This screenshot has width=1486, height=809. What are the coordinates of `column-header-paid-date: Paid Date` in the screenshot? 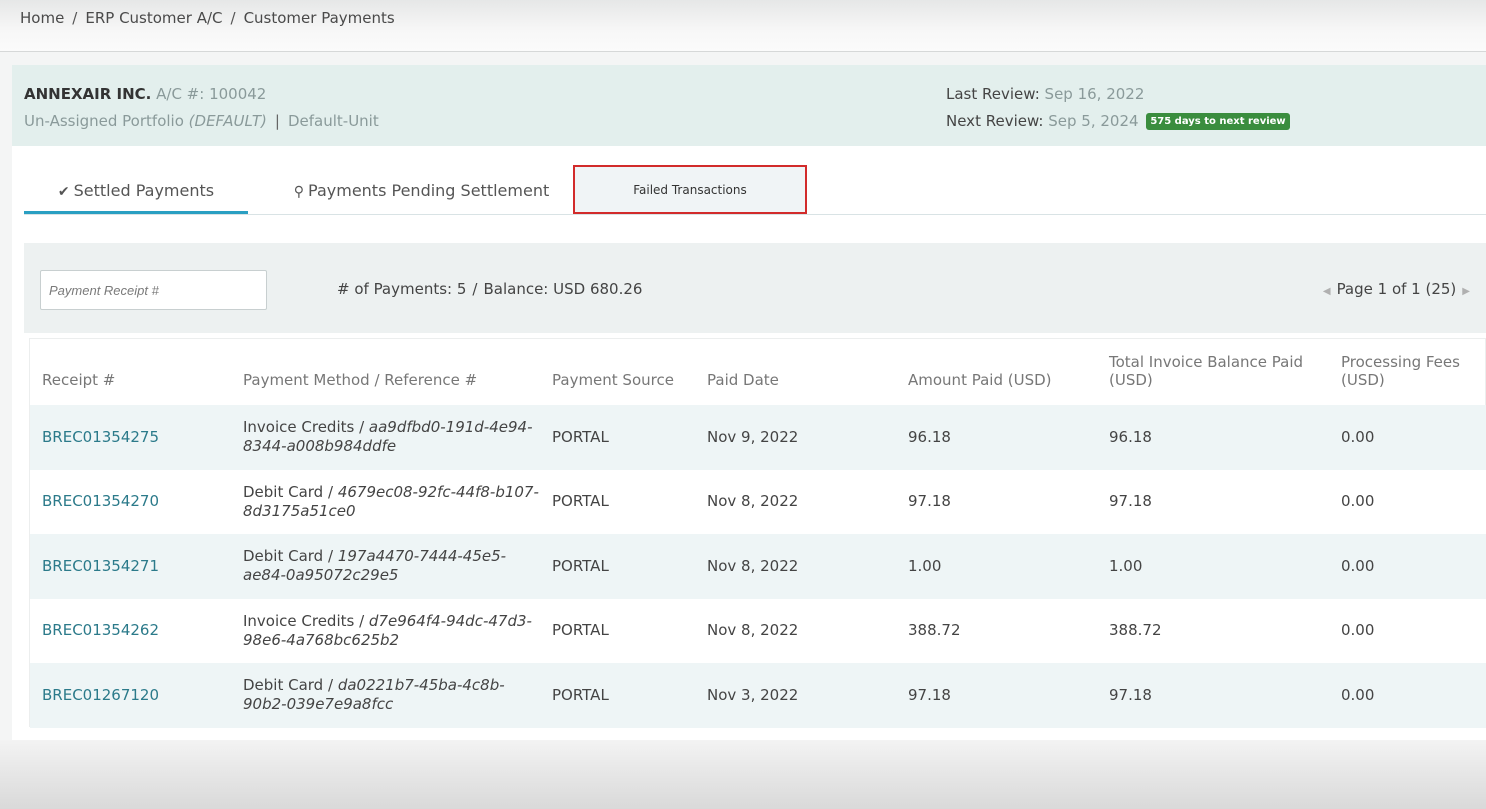 It's located at (795, 372).